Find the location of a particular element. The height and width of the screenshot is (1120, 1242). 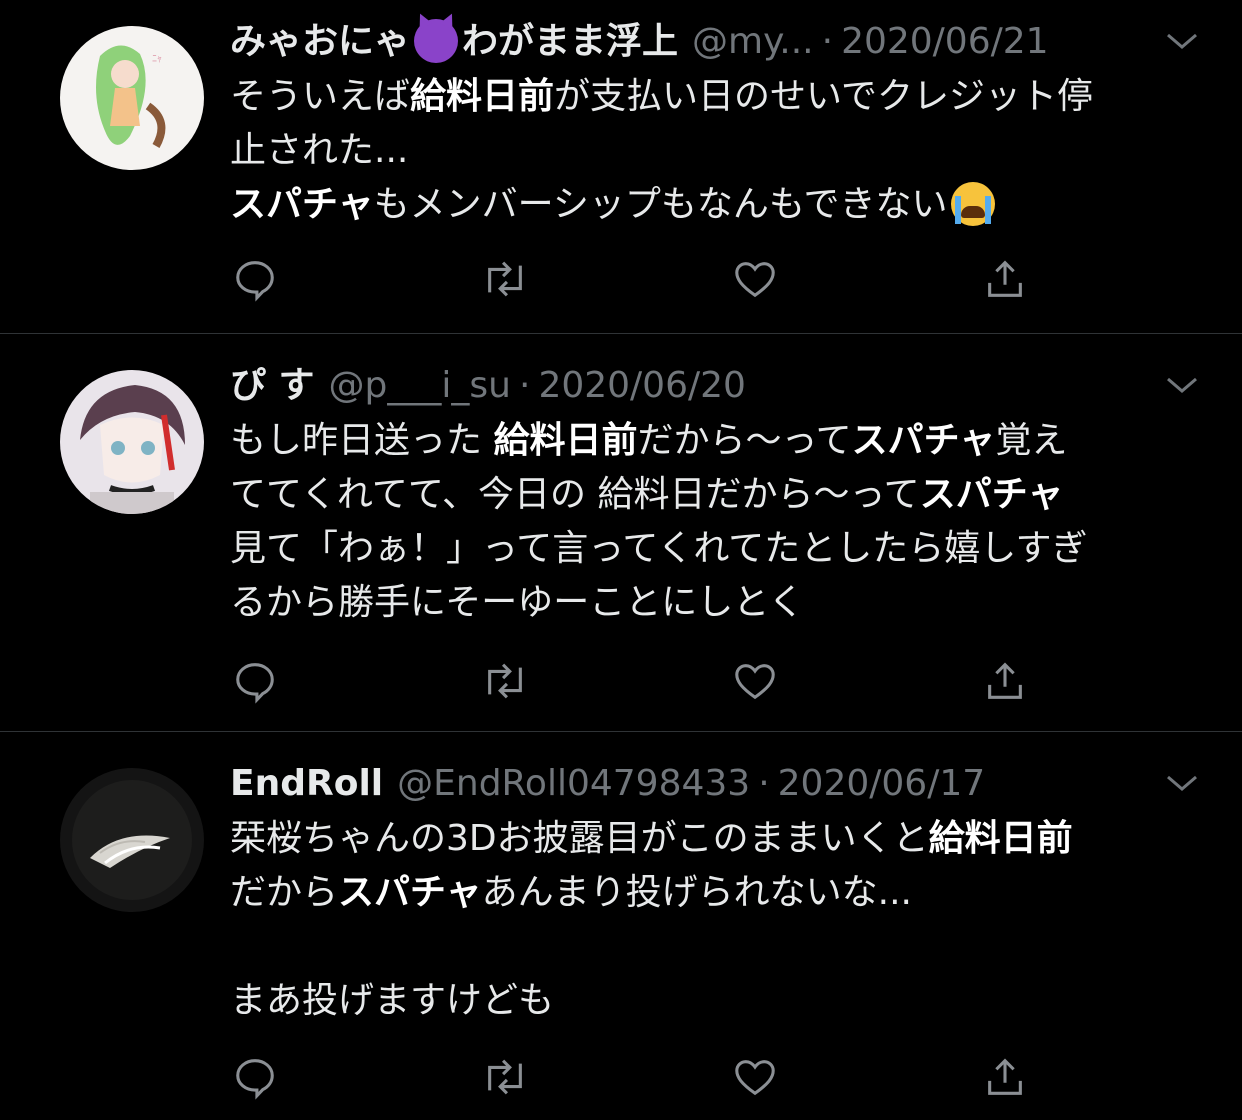

crying-face-emoji-icon is located at coordinates (973, 204).